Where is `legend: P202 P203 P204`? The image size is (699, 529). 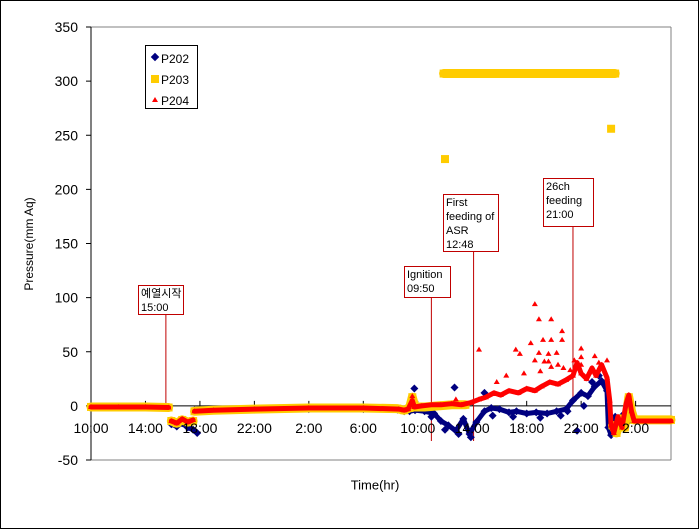 legend: P202 P203 P204 is located at coordinates (171, 77).